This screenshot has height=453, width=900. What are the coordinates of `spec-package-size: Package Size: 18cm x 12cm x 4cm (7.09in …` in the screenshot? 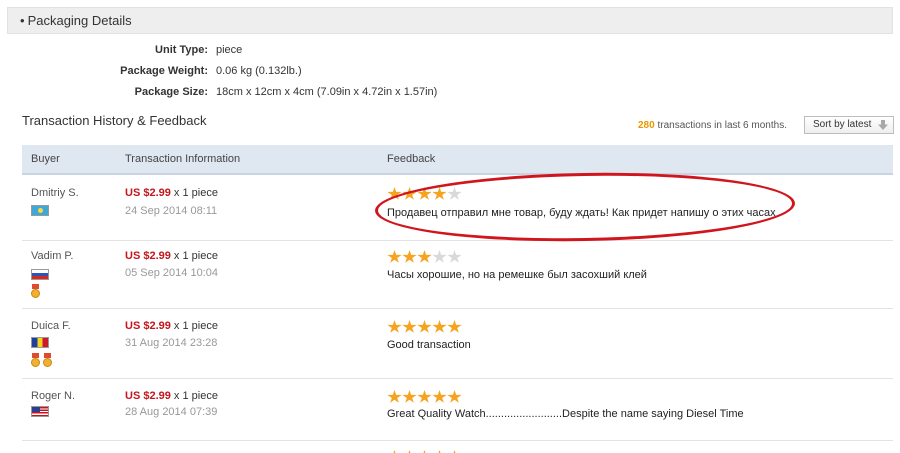 It's located at (450, 94).